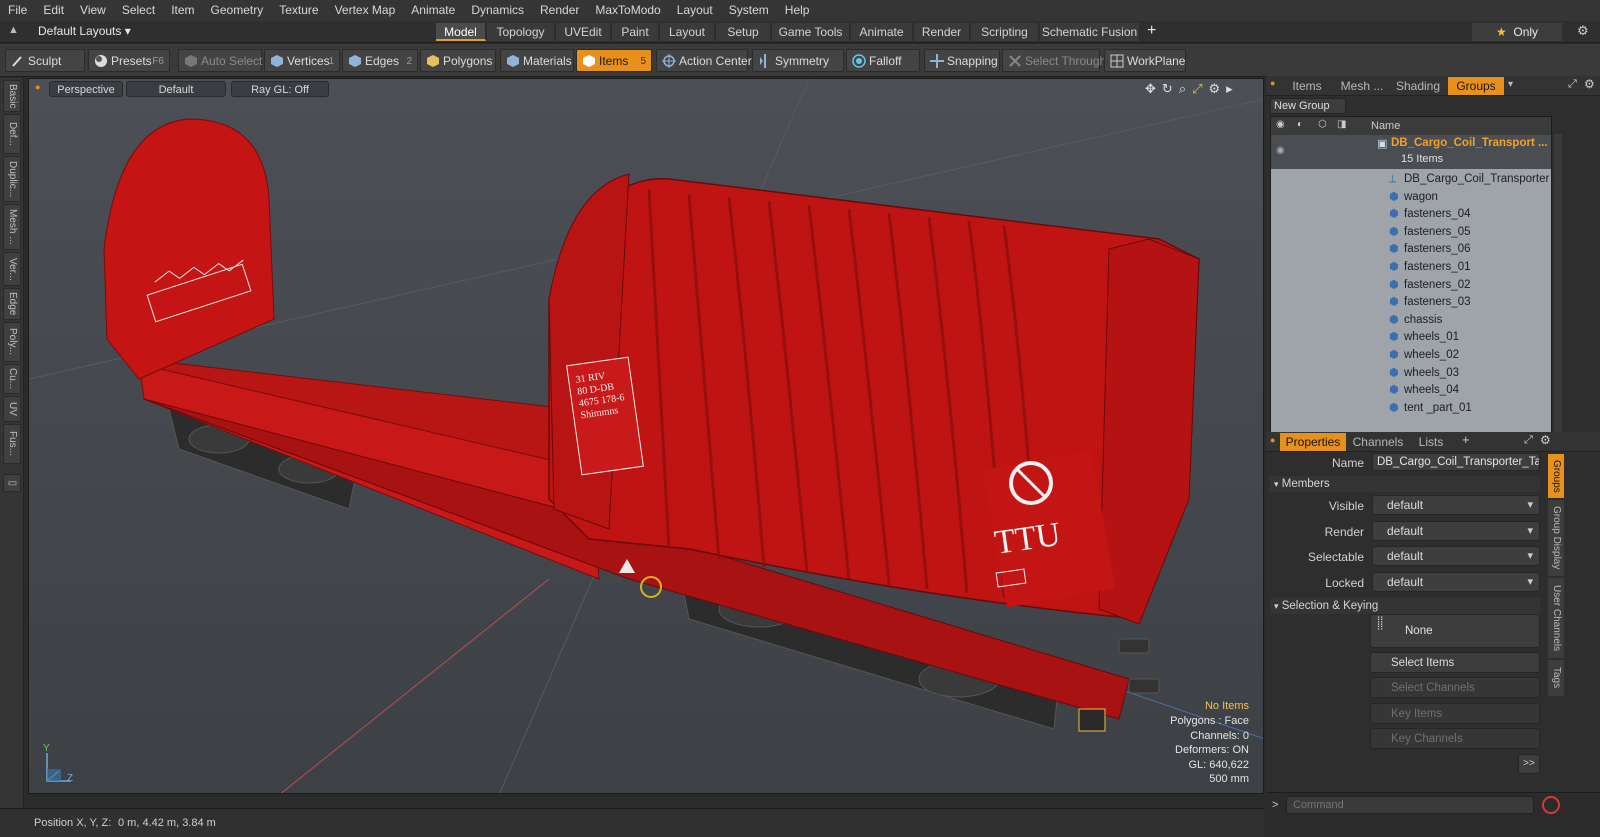  What do you see at coordinates (53, 10) in the screenshot?
I see `menu-edit: Edit` at bounding box center [53, 10].